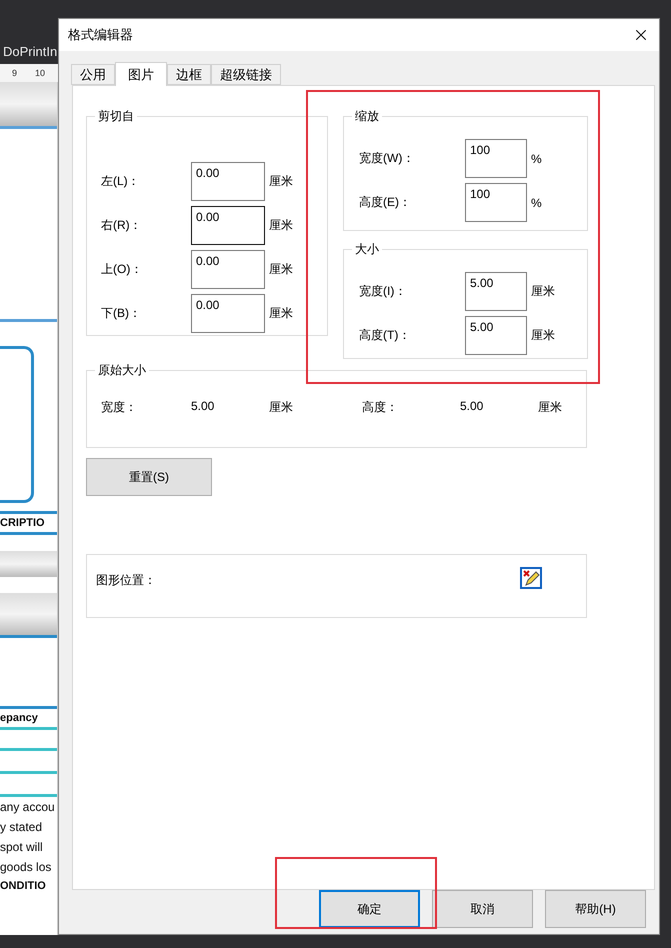 The width and height of the screenshot is (671, 948). I want to click on dialog-button: 帮助(H), so click(595, 909).